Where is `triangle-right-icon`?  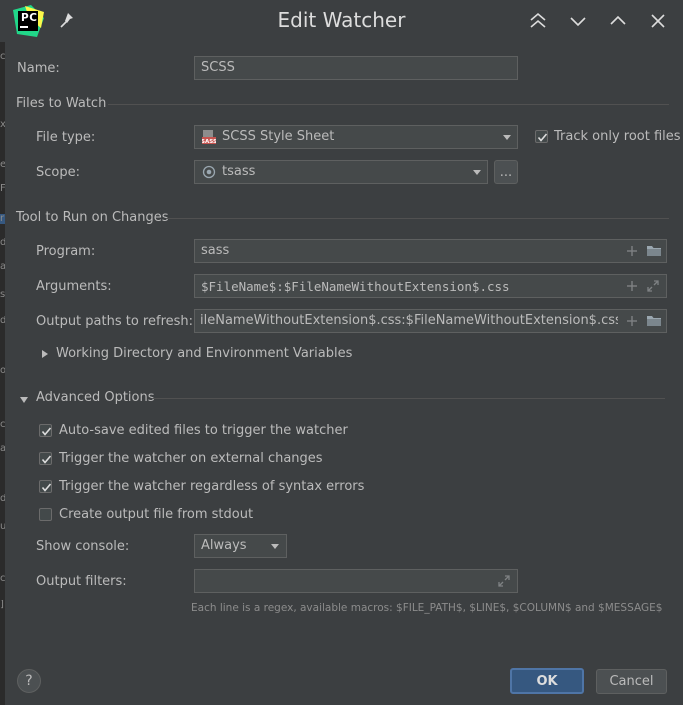
triangle-right-icon is located at coordinates (45, 355).